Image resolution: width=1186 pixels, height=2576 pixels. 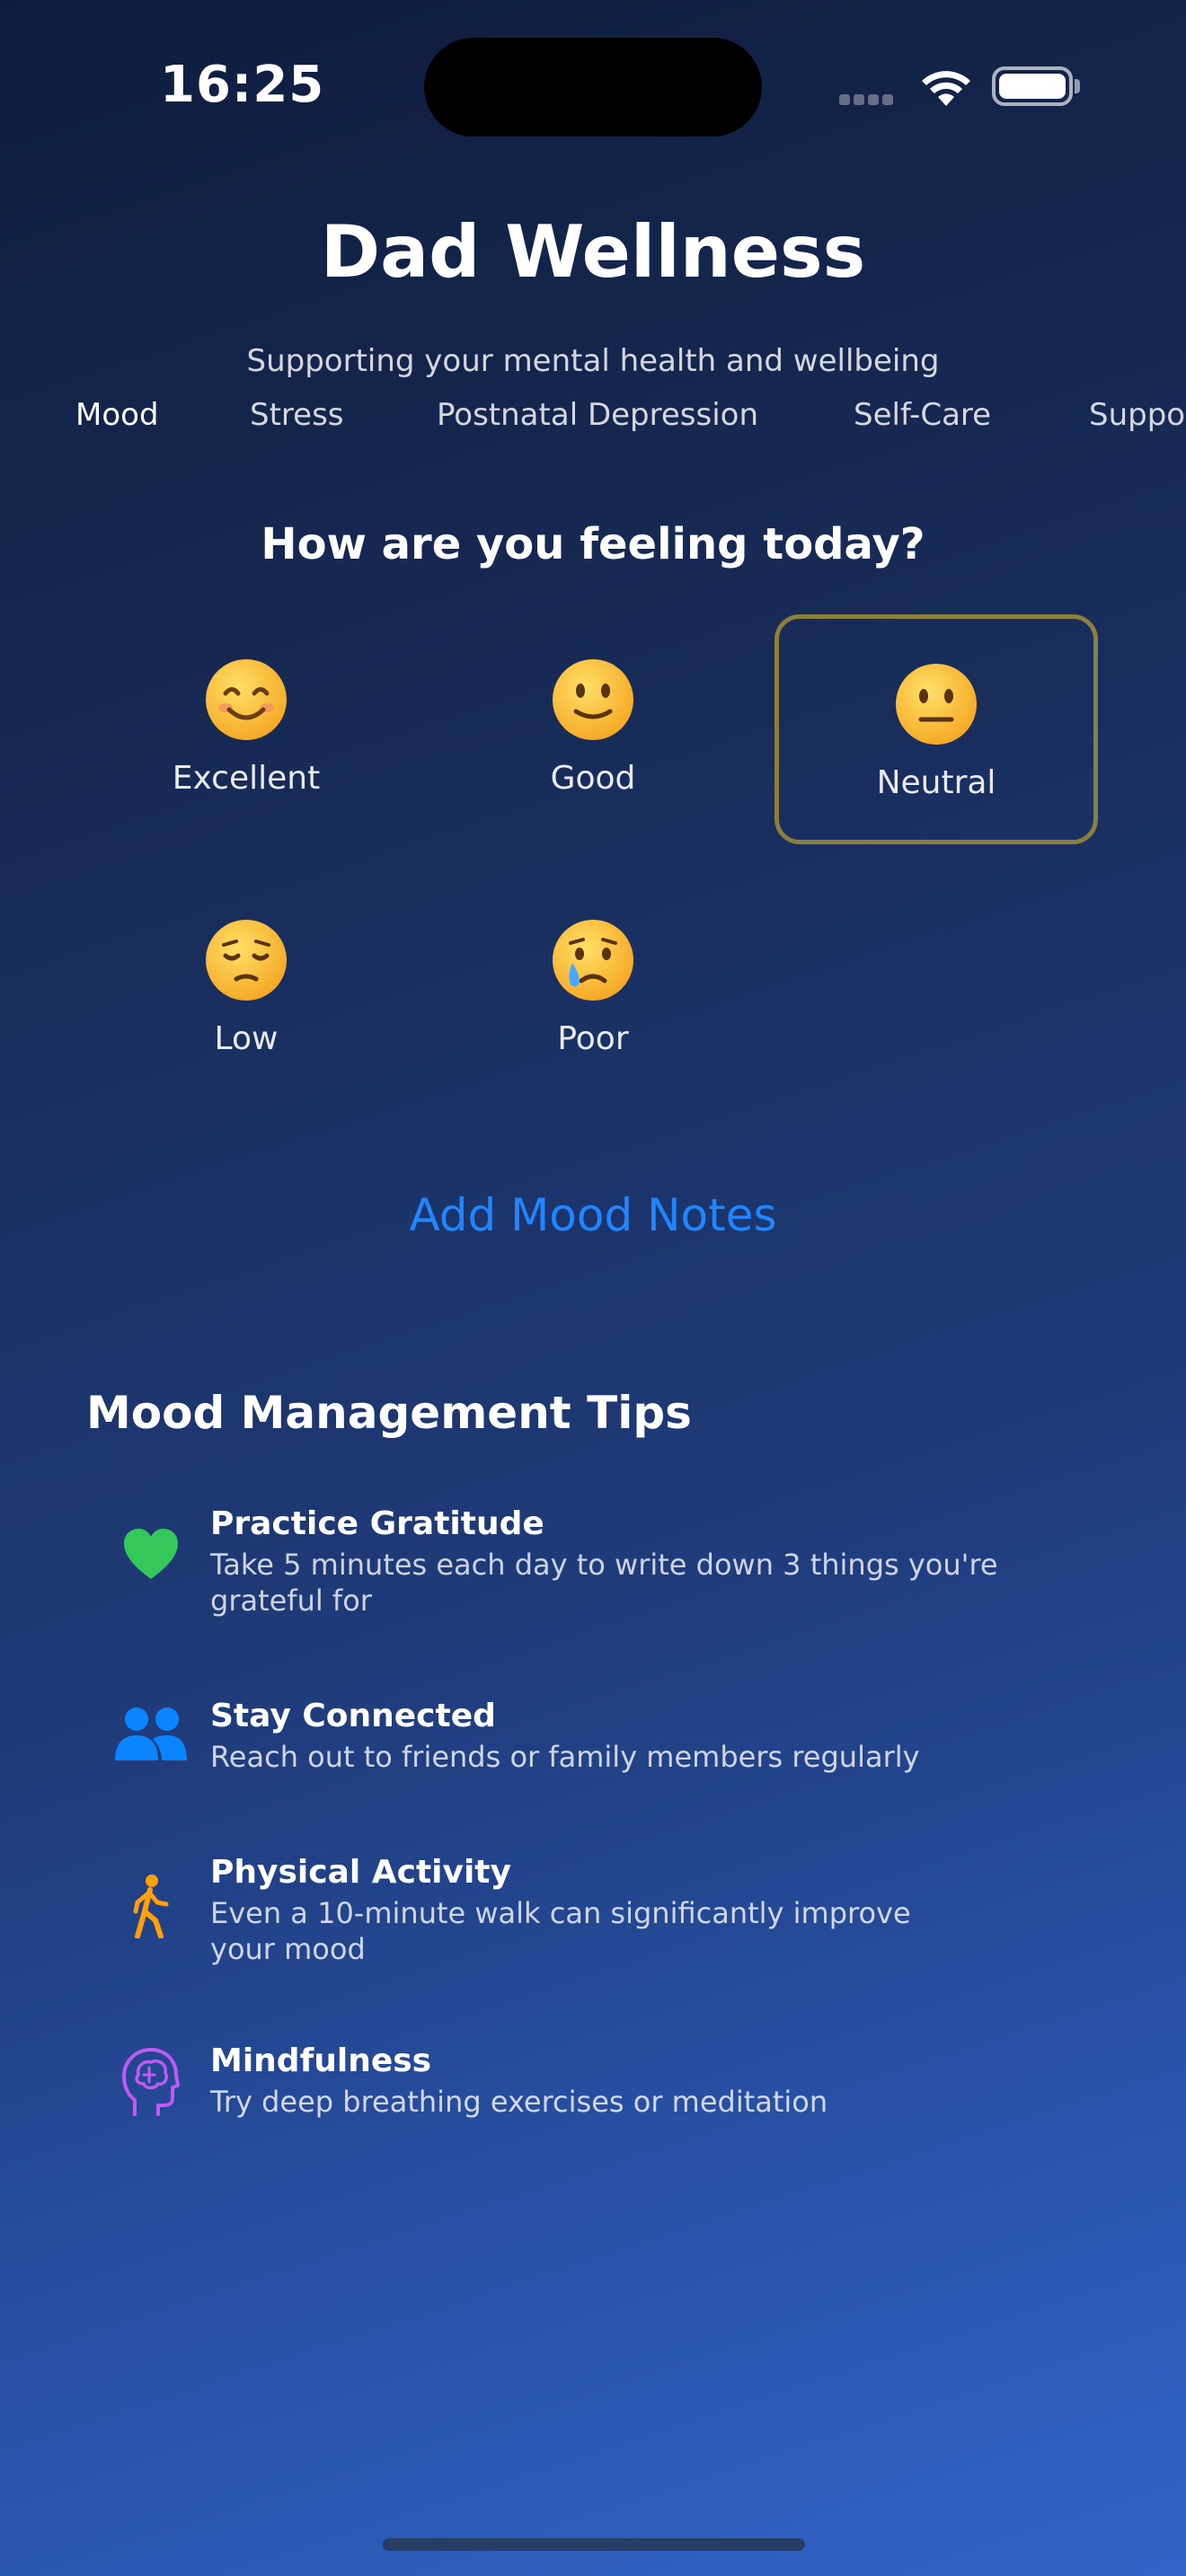 I want to click on tab-mood: Mood, so click(x=117, y=415).